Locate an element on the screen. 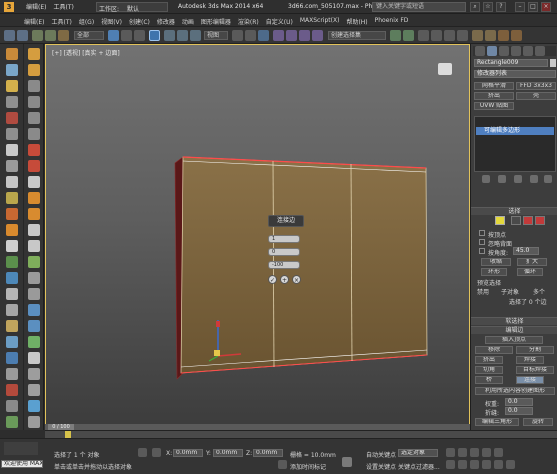 Image resolution: width=557 pixels, height=474 pixels. maximize-viewport-icon is located at coordinates (510, 464).